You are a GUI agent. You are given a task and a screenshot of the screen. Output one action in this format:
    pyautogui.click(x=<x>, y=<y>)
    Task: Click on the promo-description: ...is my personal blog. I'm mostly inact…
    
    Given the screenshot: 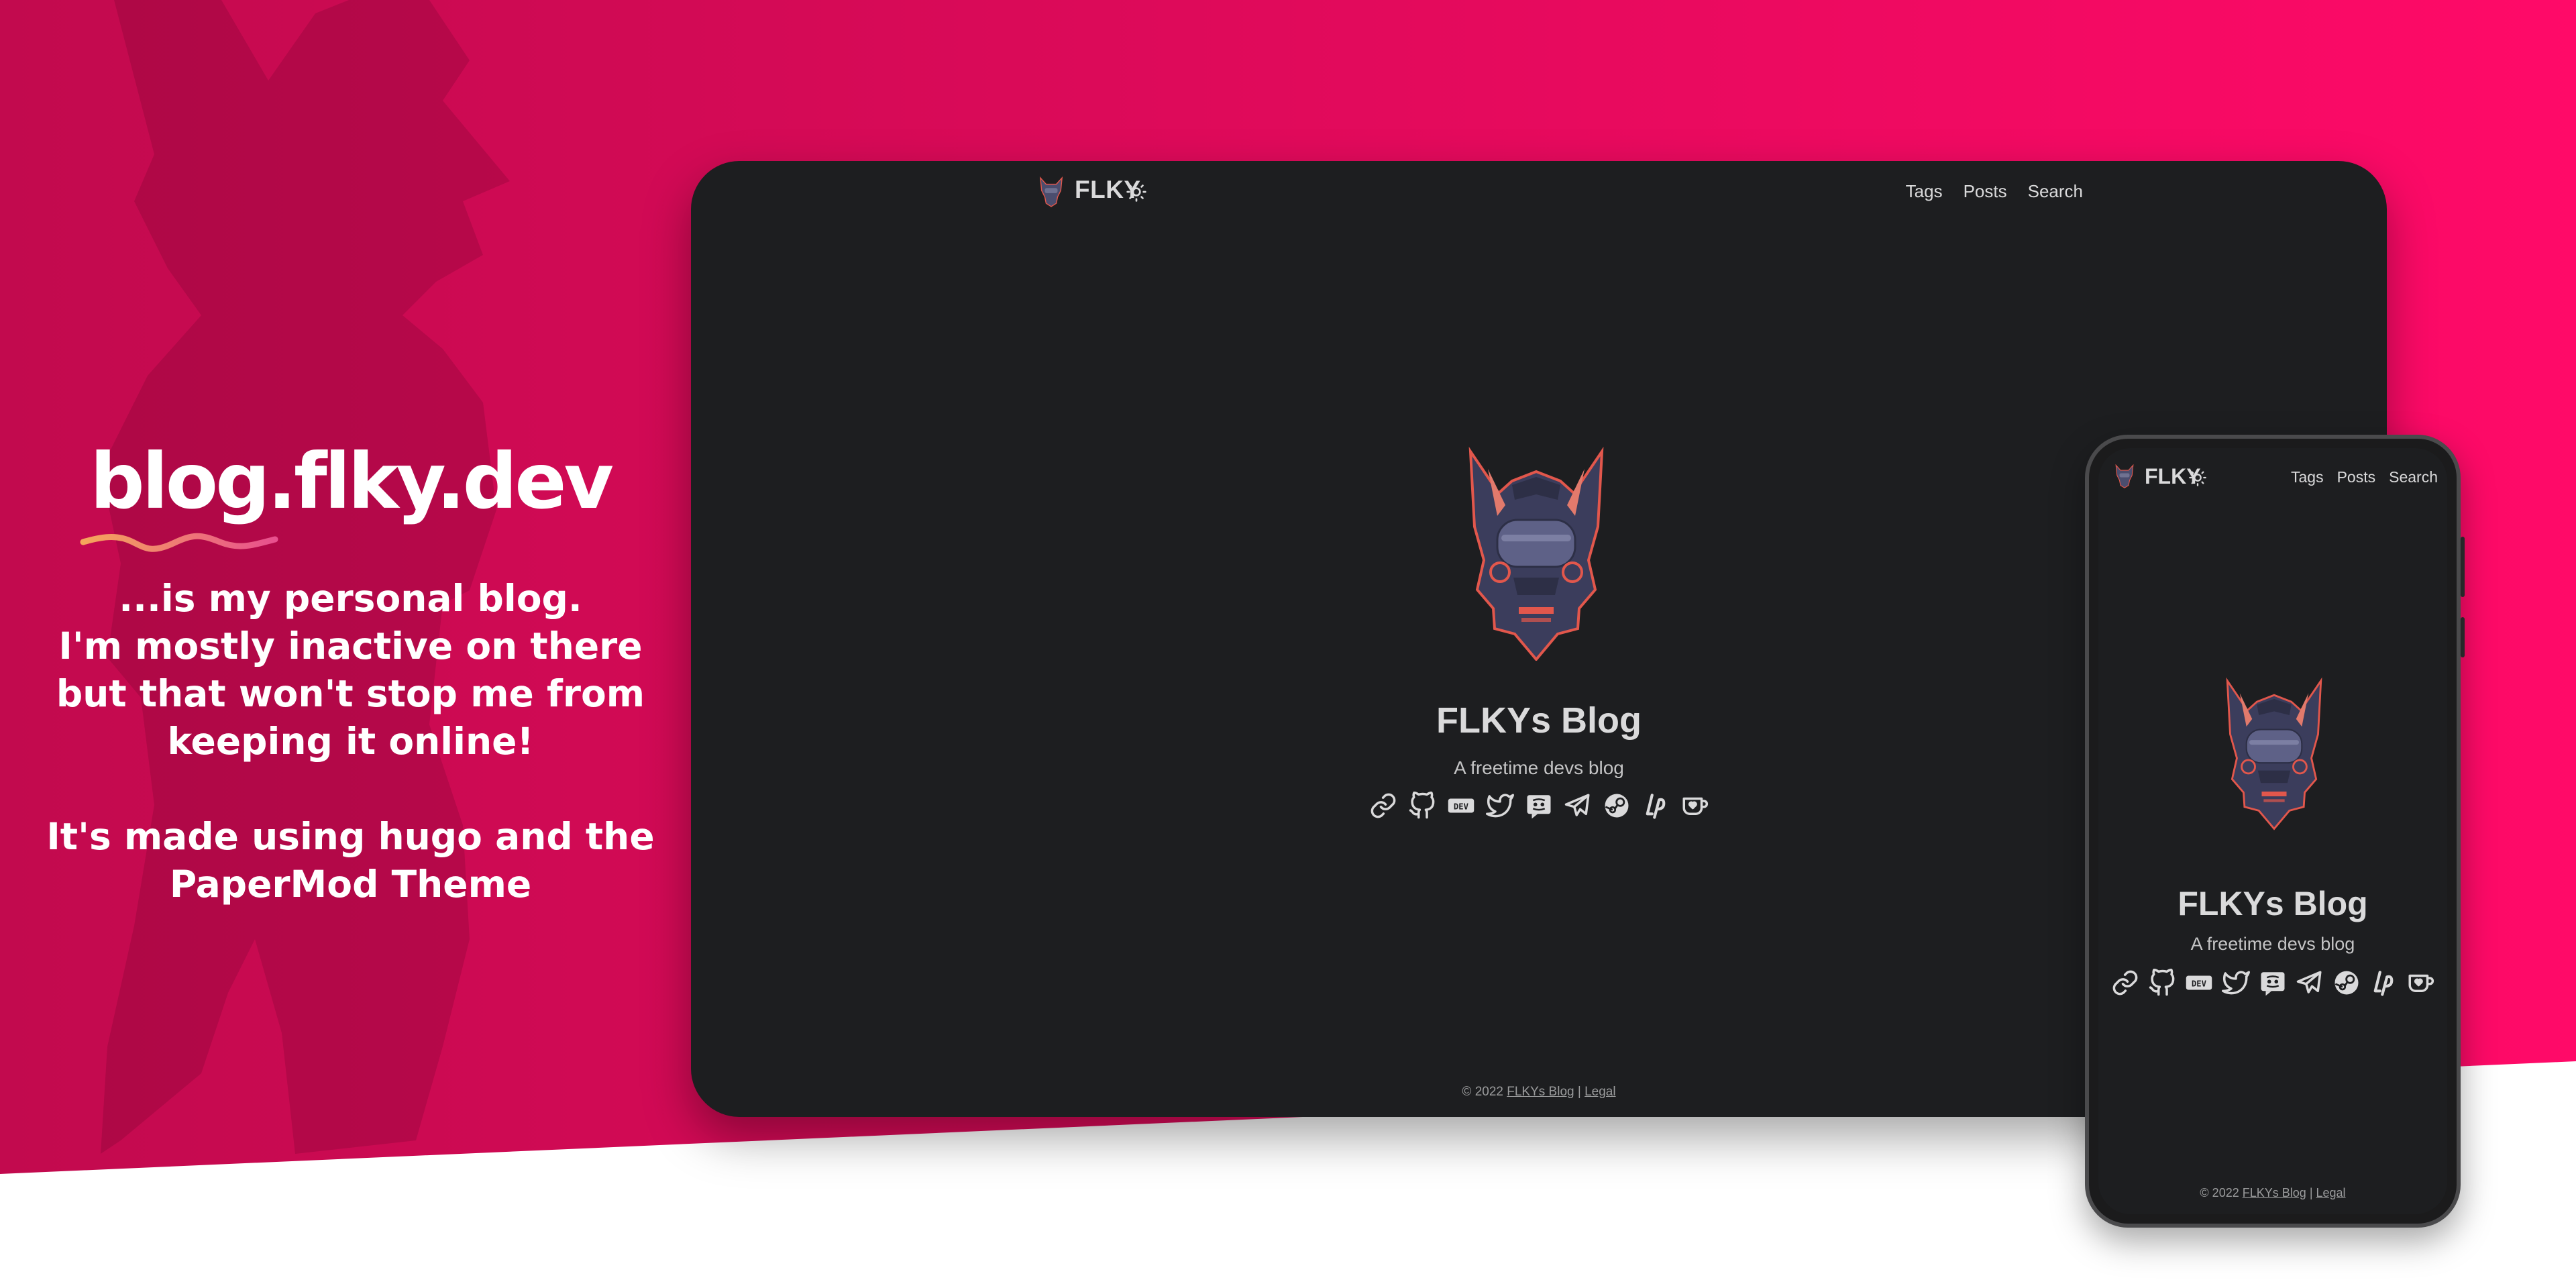 What is the action you would take?
    pyautogui.click(x=350, y=741)
    